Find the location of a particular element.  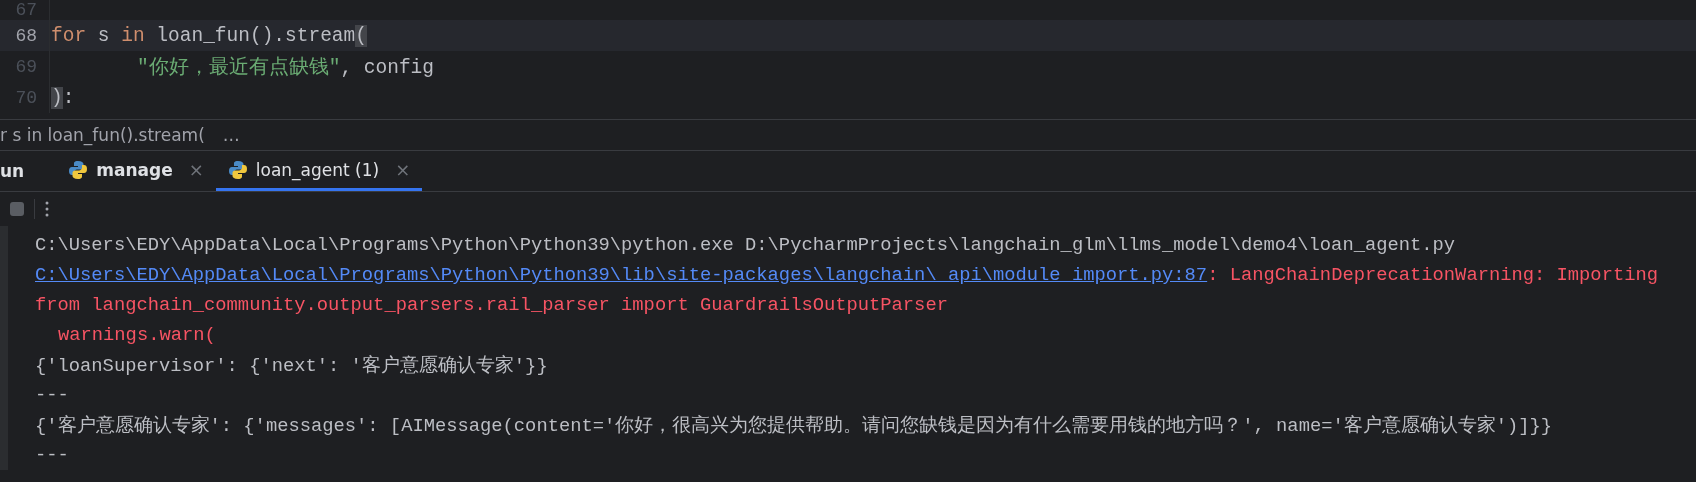

console-text: {'客户意愿确认专家': {'messages': [AIMessage(content='你好，很高兴为您提供帮助。请问您缺钱是因为有什么需要用钱的地方吗？', name='客户意愿确认专家')]}} is located at coordinates (794, 426).